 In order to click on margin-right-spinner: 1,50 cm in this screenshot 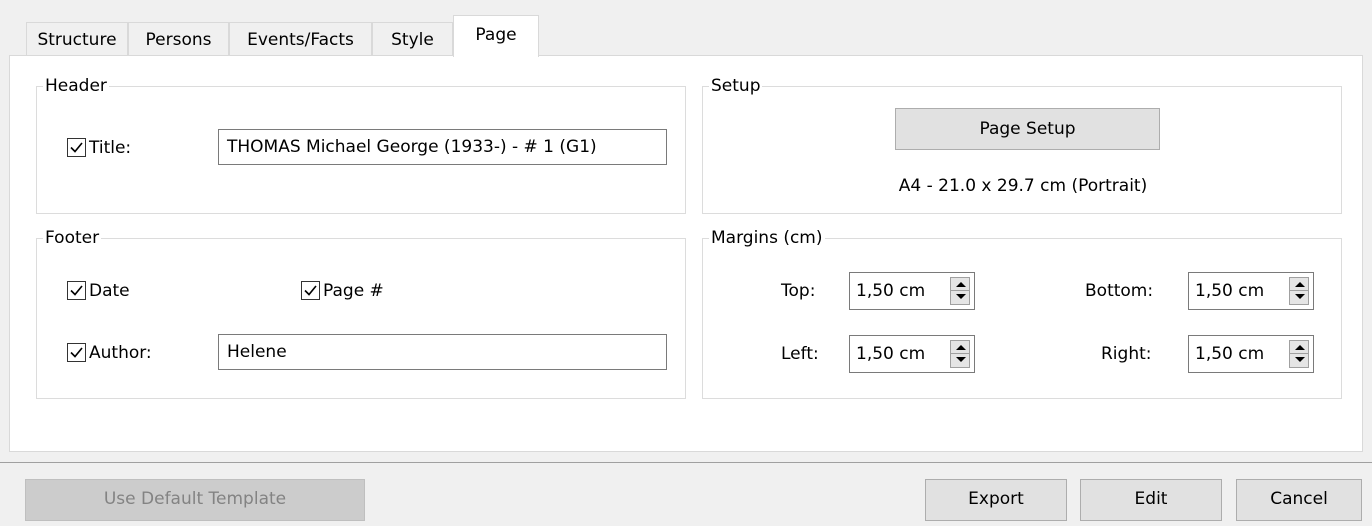, I will do `click(1251, 354)`.